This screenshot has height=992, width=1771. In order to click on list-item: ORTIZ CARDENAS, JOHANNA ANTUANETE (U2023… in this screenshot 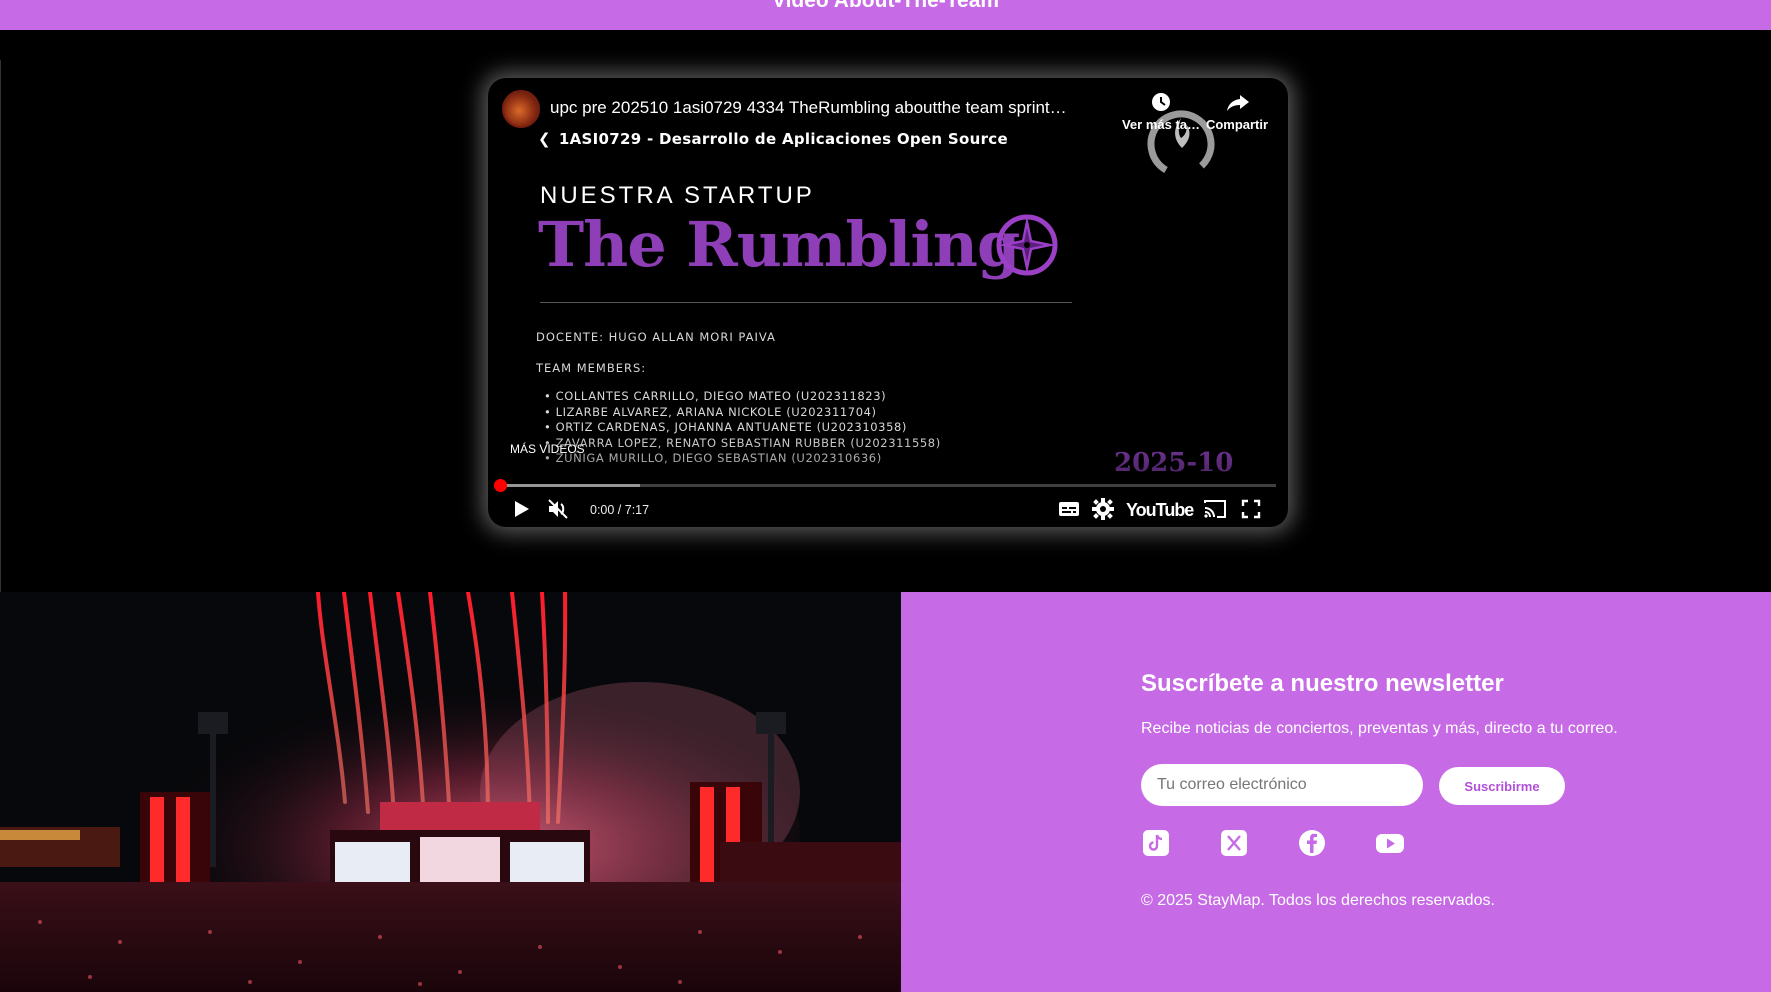, I will do `click(742, 428)`.